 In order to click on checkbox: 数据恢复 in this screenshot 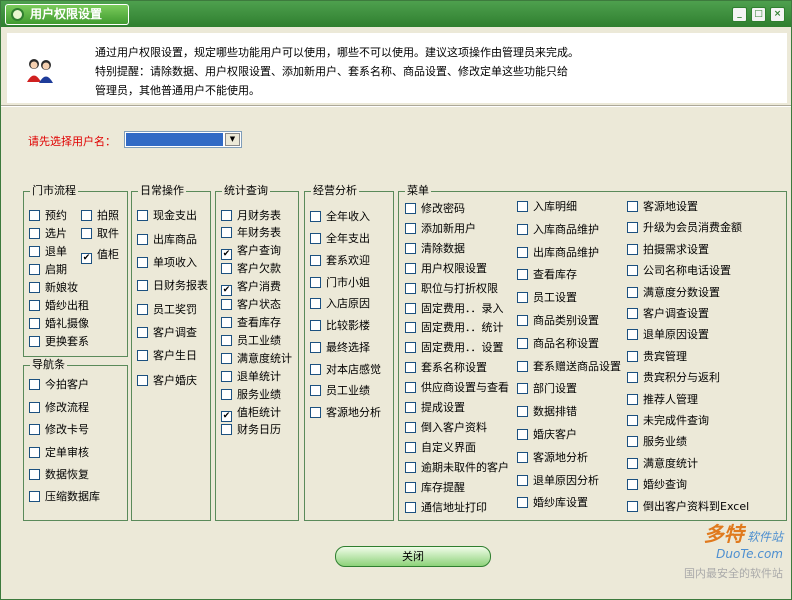, I will do `click(59, 475)`.